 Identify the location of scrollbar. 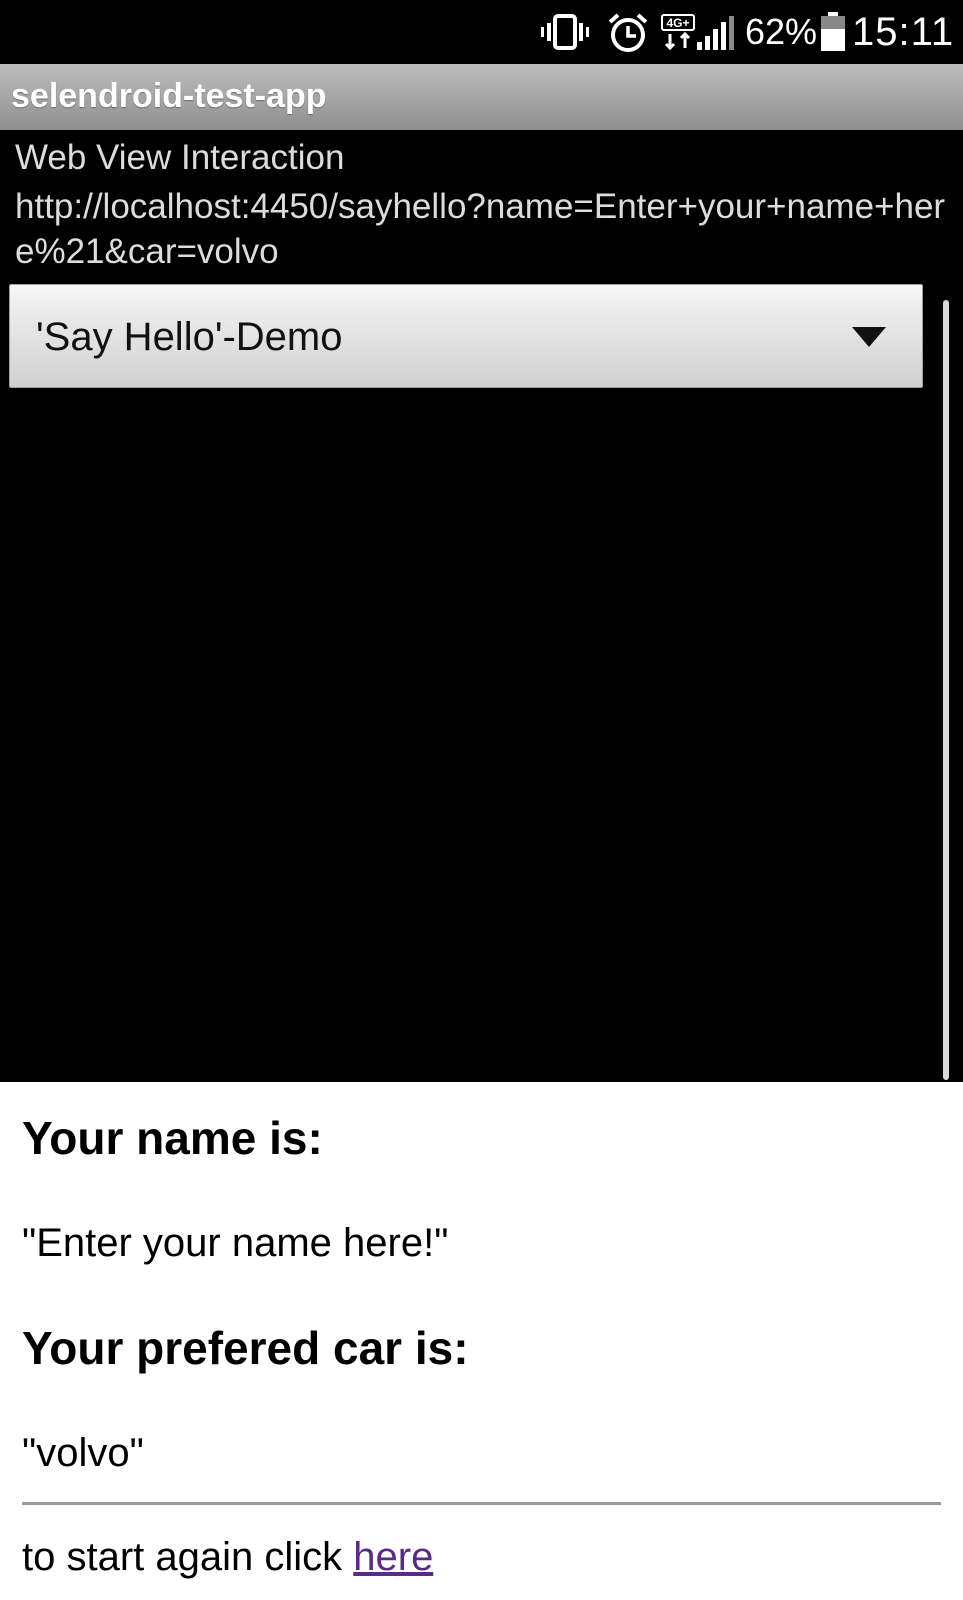
(946, 690).